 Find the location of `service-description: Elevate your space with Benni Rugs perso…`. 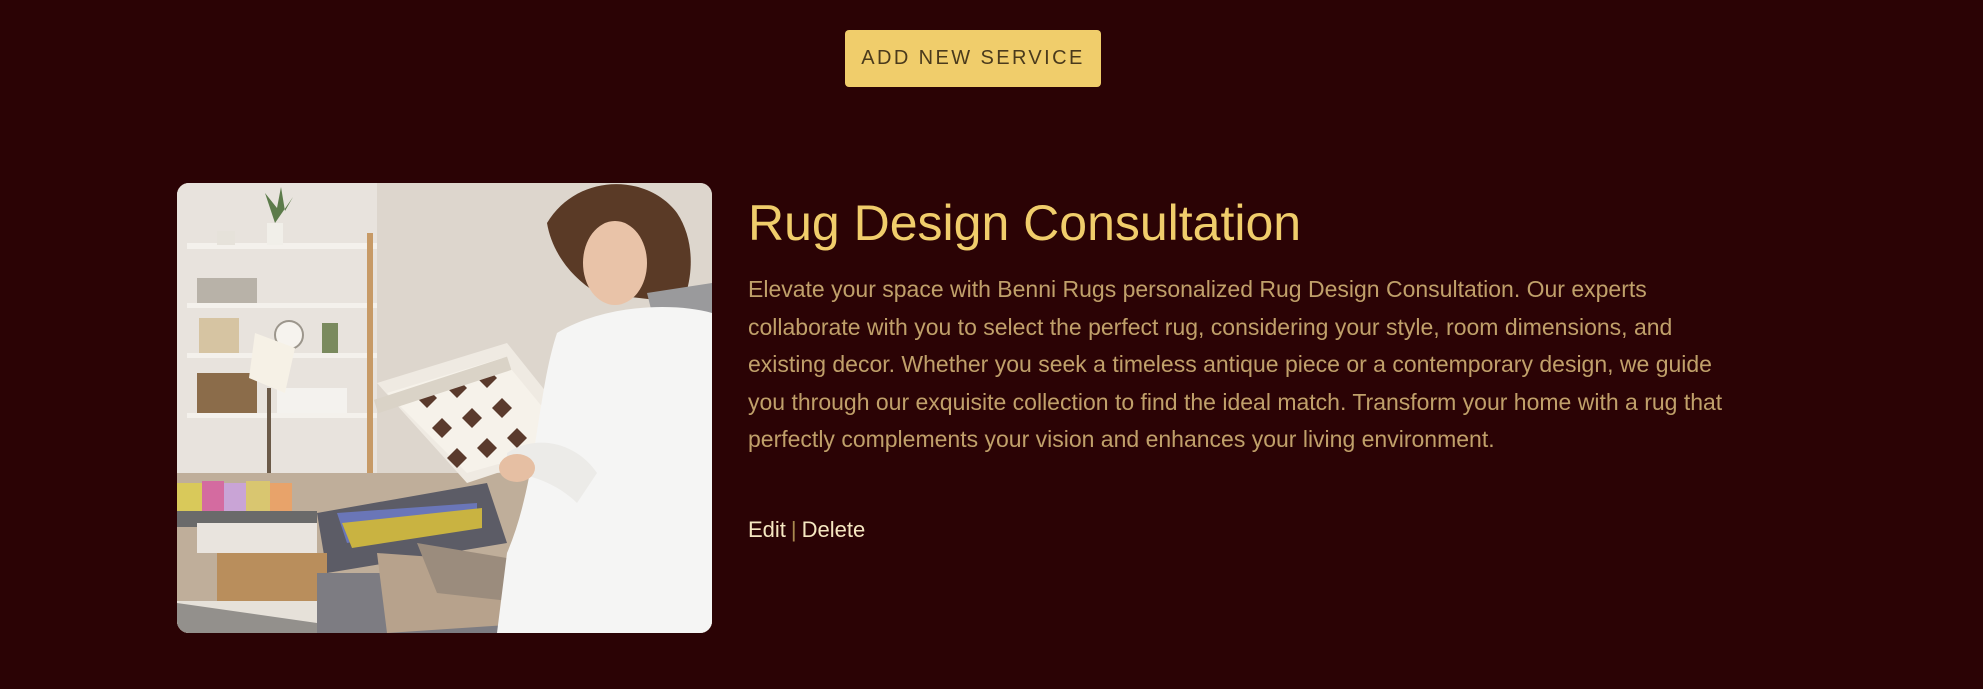

service-description: Elevate your space with Benni Rugs perso… is located at coordinates (1235, 364).